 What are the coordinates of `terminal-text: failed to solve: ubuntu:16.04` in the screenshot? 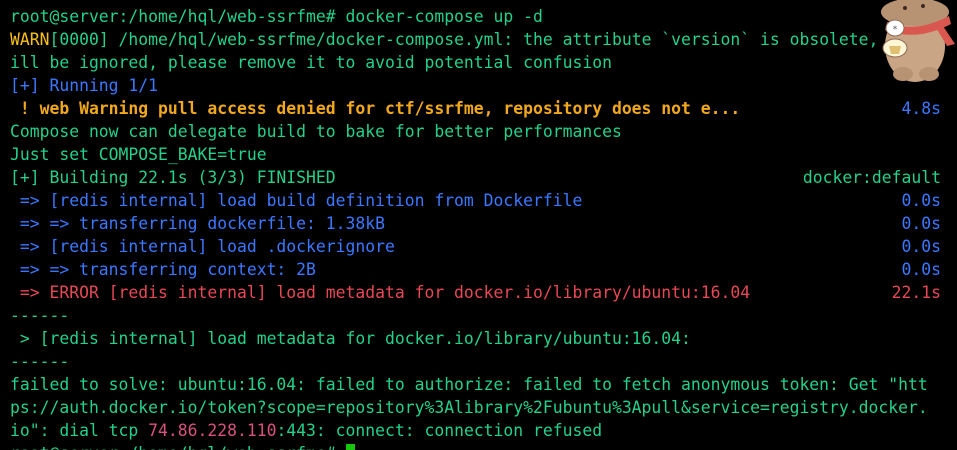 It's located at (469, 384).